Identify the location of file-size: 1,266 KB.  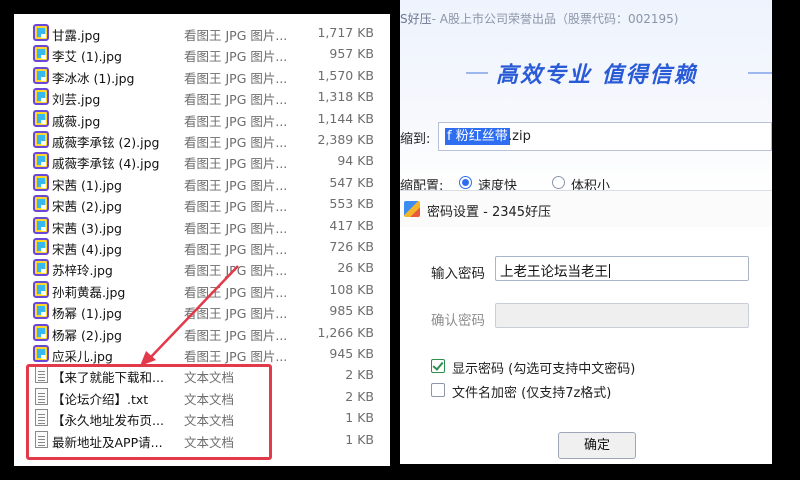
(345, 332).